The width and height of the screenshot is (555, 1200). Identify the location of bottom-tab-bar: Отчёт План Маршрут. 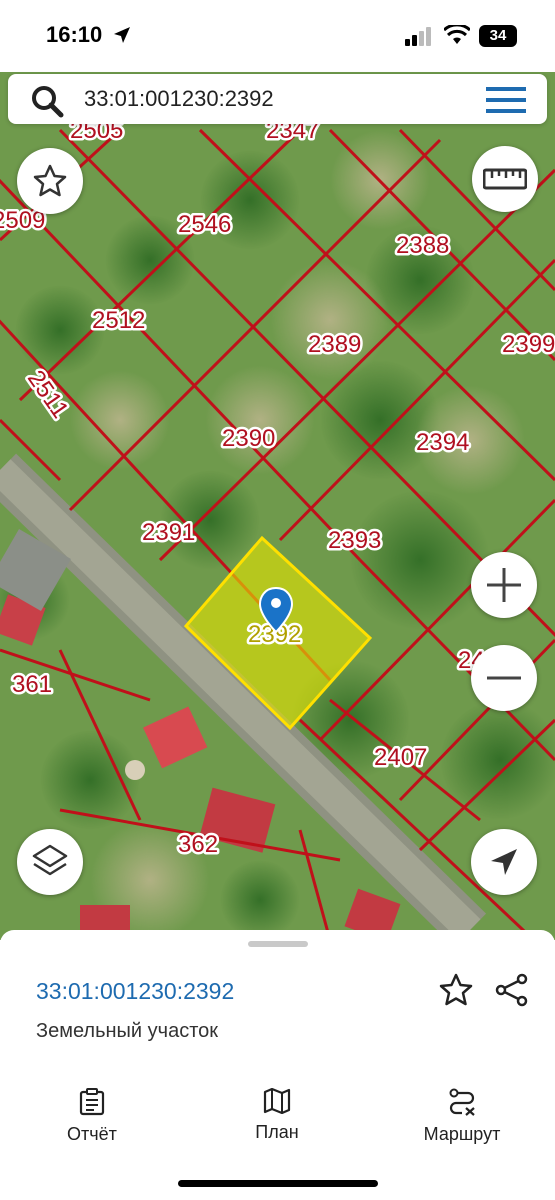
(277, 1140).